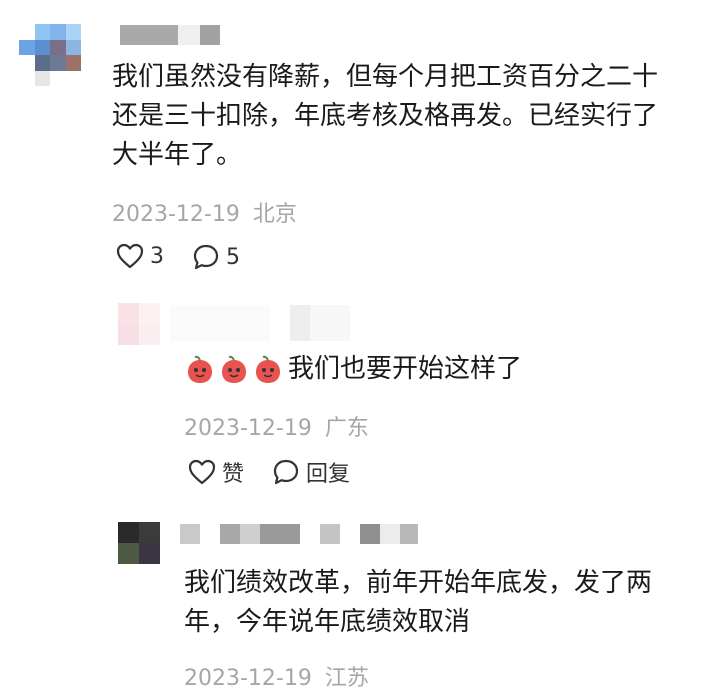  Describe the element at coordinates (405, 369) in the screenshot. I see `reply-text-body: 我们也要开始这样了` at that location.